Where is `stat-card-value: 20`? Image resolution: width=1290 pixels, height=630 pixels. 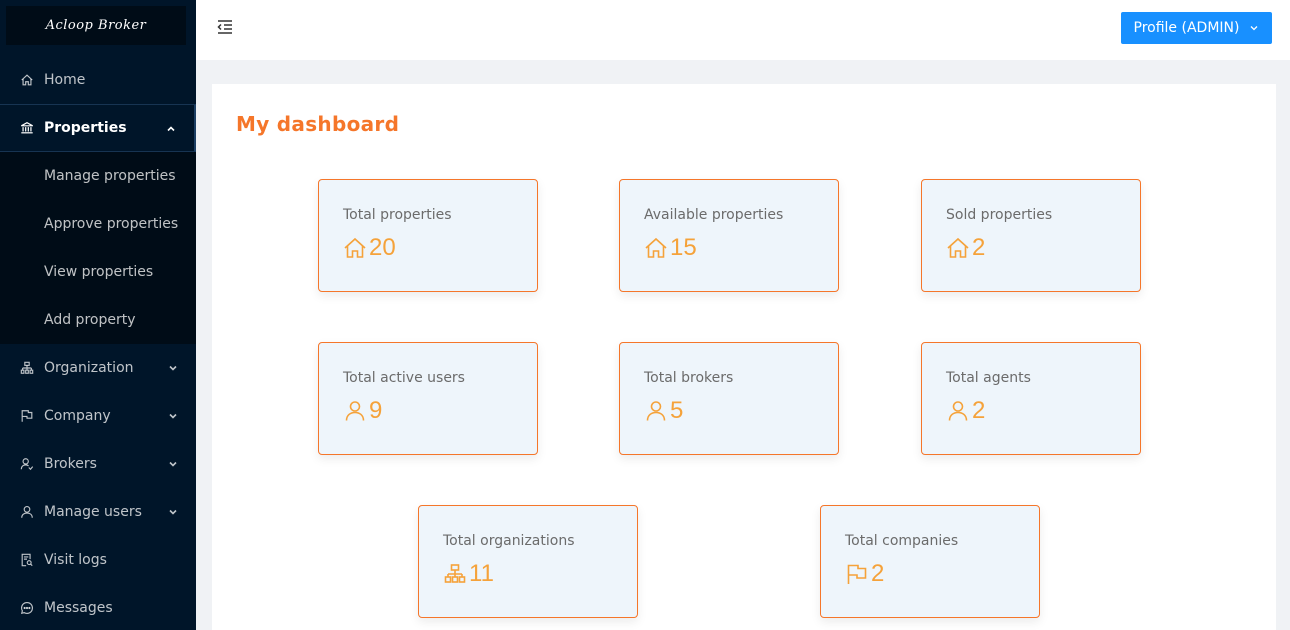
stat-card-value: 20 is located at coordinates (382, 247).